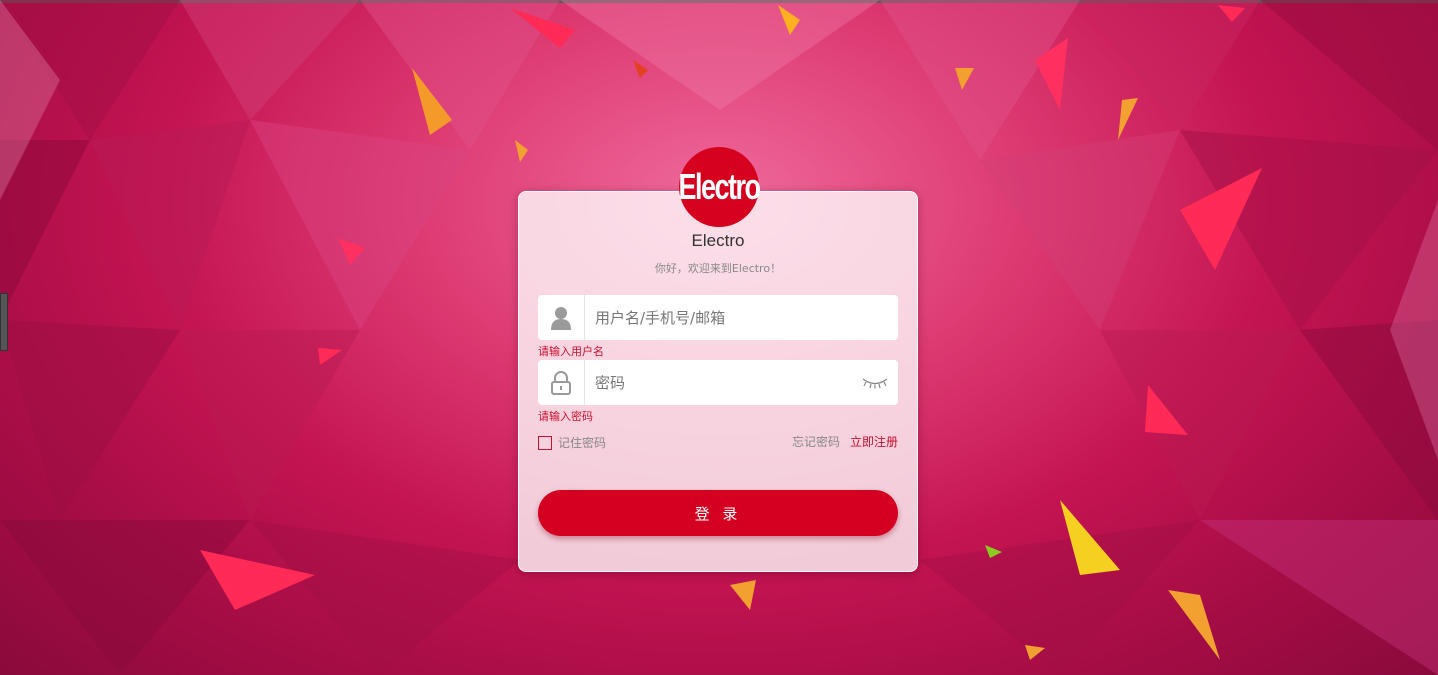 The height and width of the screenshot is (675, 1438). What do you see at coordinates (571, 351) in the screenshot?
I see `username-error: 请输入用户名` at bounding box center [571, 351].